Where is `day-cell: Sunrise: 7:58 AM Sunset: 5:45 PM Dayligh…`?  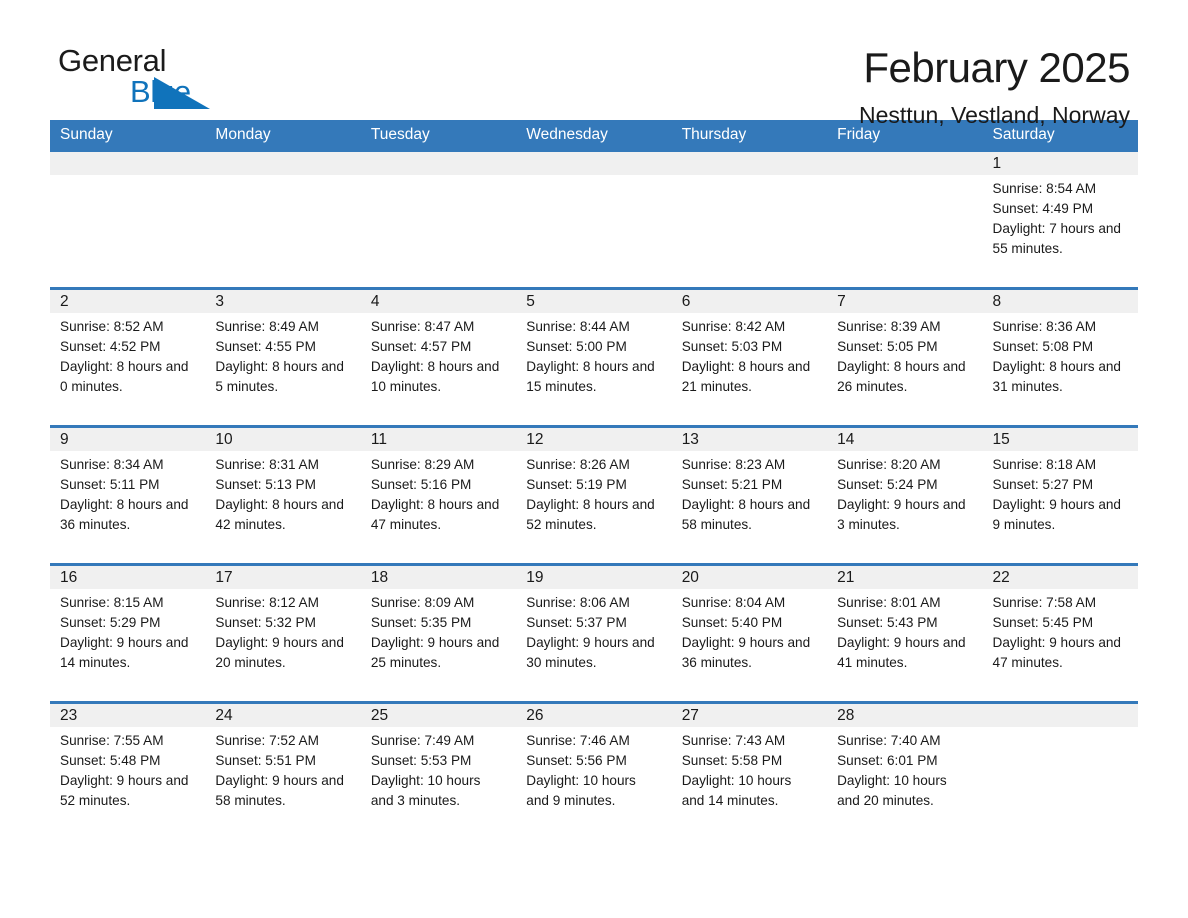
day-cell: Sunrise: 7:58 AM Sunset: 5:45 PM Dayligh… is located at coordinates (1060, 645).